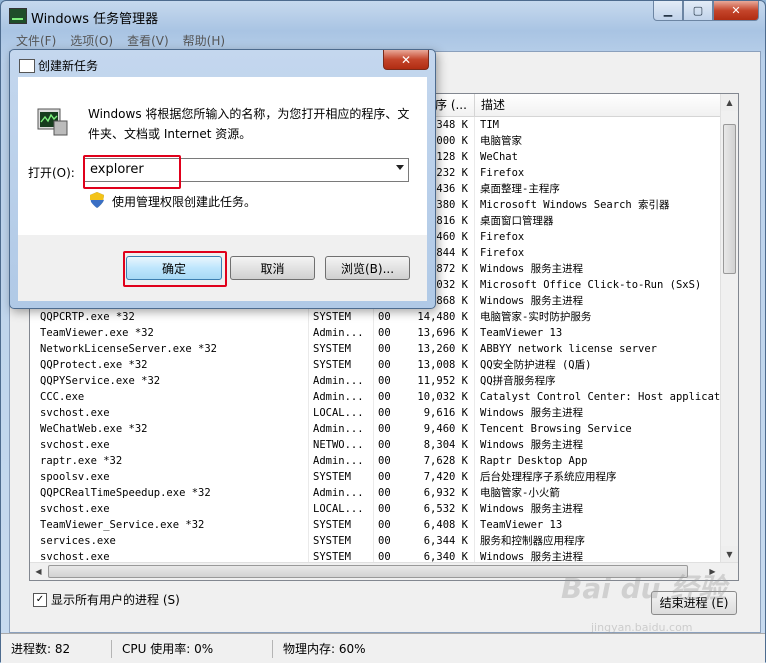  Describe the element at coordinates (442, 365) in the screenshot. I see `process-memory: 13,008 K` at that location.